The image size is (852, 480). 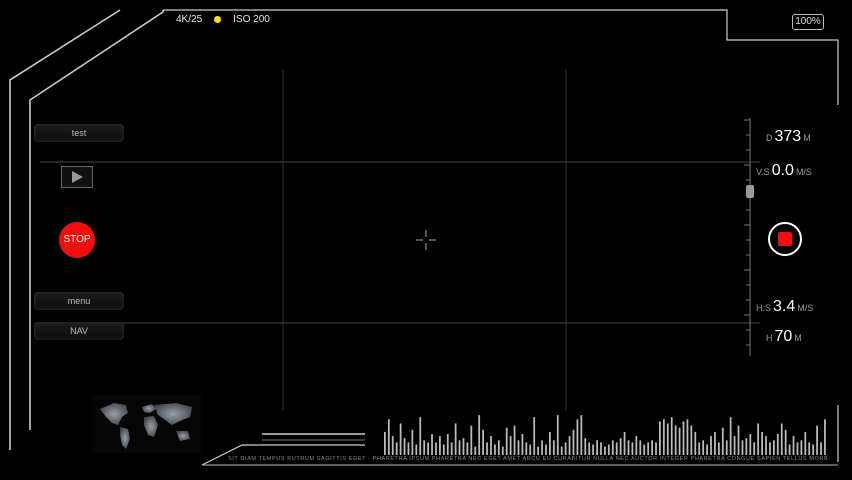 What do you see at coordinates (77, 240) in the screenshot?
I see `stop-button: STOP` at bounding box center [77, 240].